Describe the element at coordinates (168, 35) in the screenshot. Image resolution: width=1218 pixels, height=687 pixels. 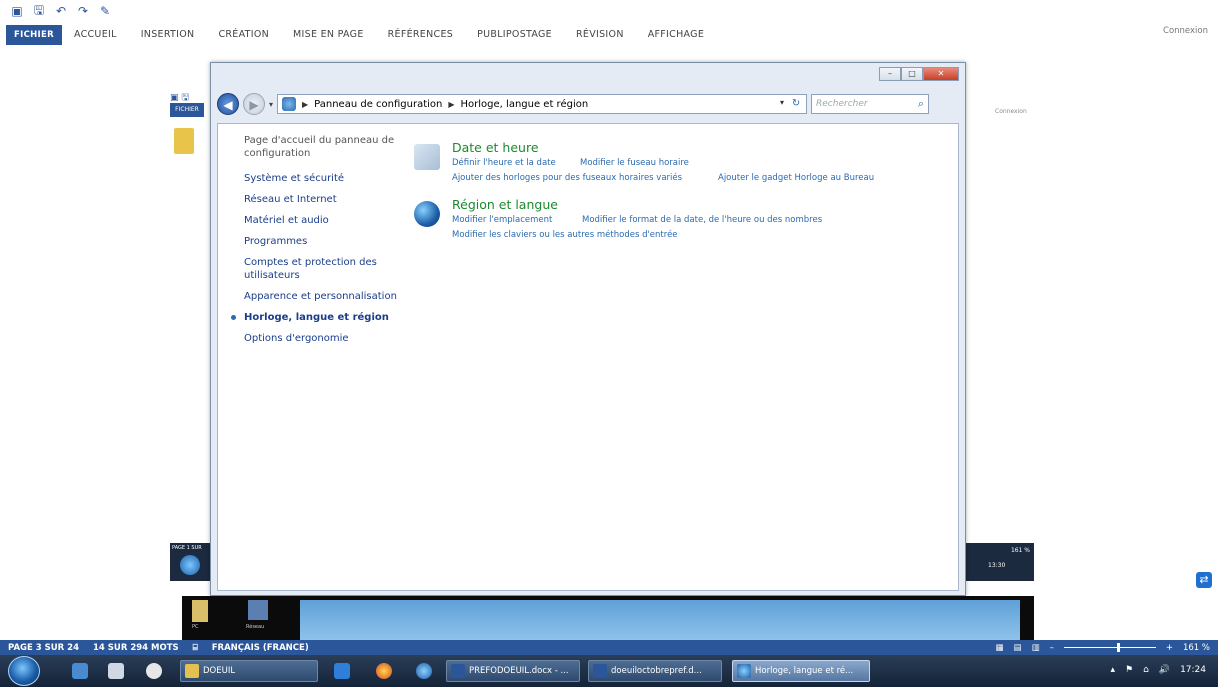
I see `tab-insertion: INSERTION` at that location.